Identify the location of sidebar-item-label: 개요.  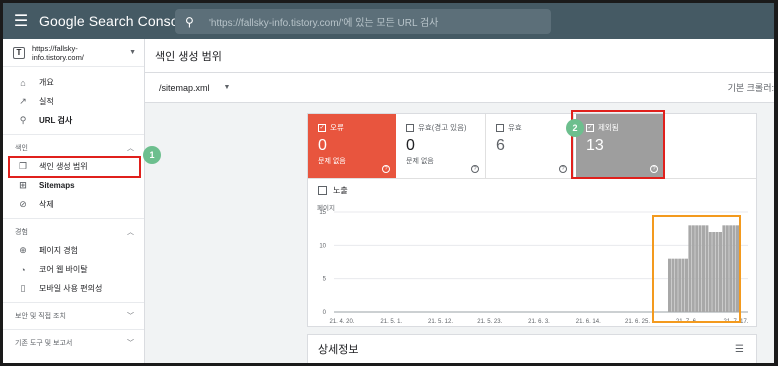
(46, 82).